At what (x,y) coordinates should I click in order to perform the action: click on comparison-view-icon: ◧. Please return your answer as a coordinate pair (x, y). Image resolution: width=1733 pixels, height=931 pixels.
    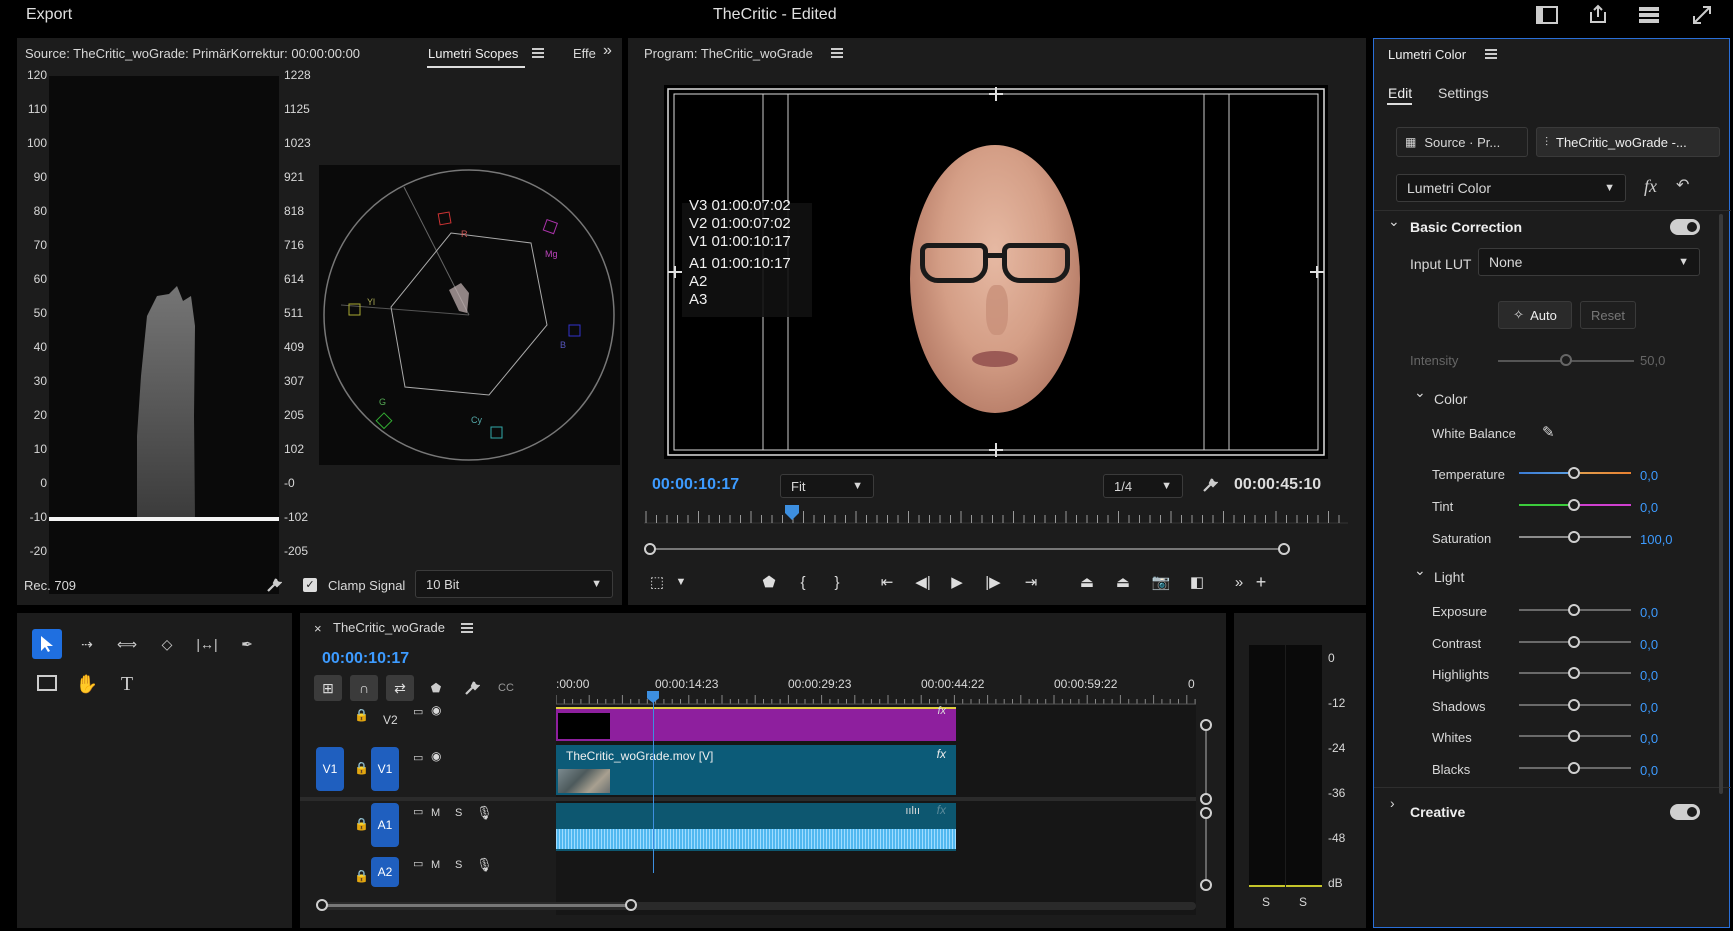
    Looking at the image, I should click on (1197, 582).